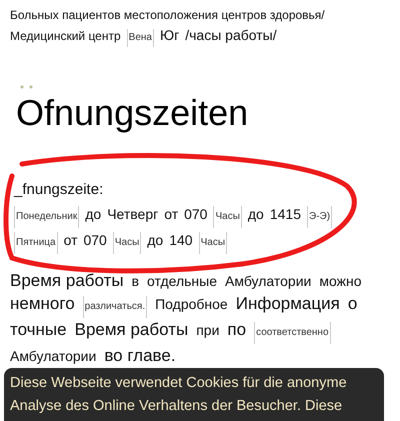 The width and height of the screenshot is (400, 421). What do you see at coordinates (286, 214) in the screenshot?
I see `text-fragment: 1415` at bounding box center [286, 214].